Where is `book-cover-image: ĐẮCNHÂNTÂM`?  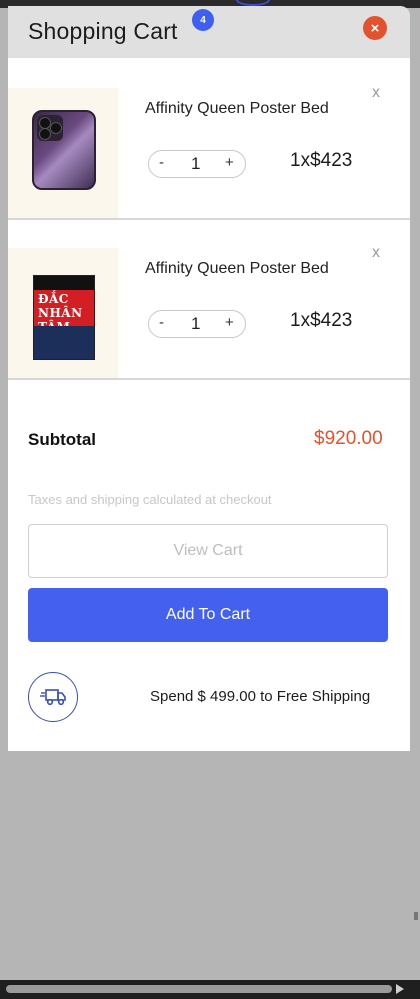
book-cover-image: ĐẮCNHÂNTÂM is located at coordinates (64, 317).